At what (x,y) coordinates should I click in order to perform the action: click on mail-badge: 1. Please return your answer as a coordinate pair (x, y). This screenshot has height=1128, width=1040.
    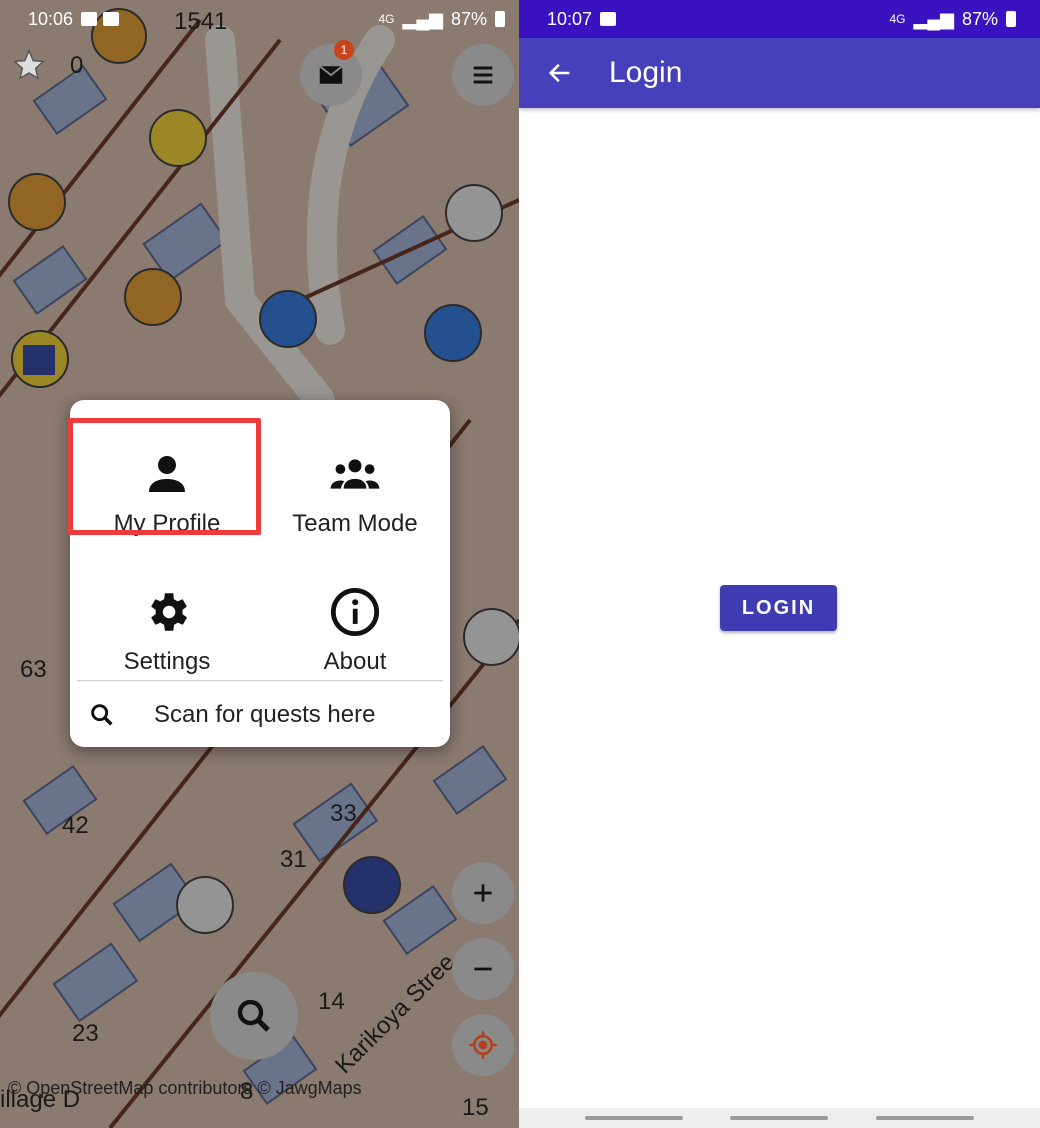
    Looking at the image, I should click on (344, 50).